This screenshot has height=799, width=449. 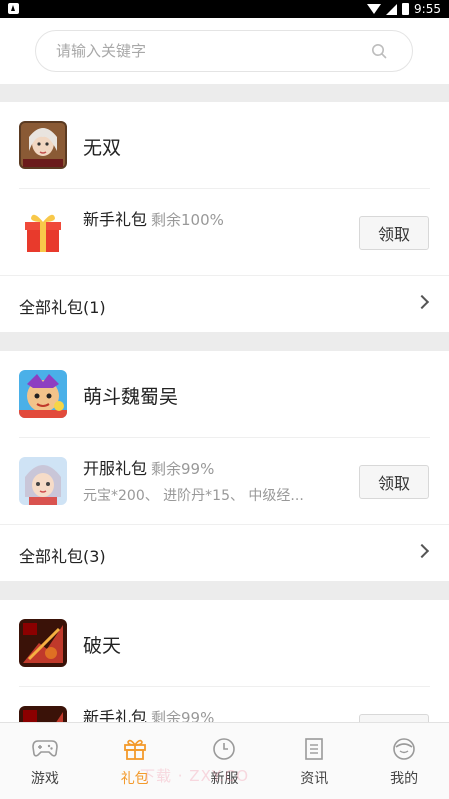 I want to click on all-gifts-label: 全部礼包(3), so click(x=62, y=556).